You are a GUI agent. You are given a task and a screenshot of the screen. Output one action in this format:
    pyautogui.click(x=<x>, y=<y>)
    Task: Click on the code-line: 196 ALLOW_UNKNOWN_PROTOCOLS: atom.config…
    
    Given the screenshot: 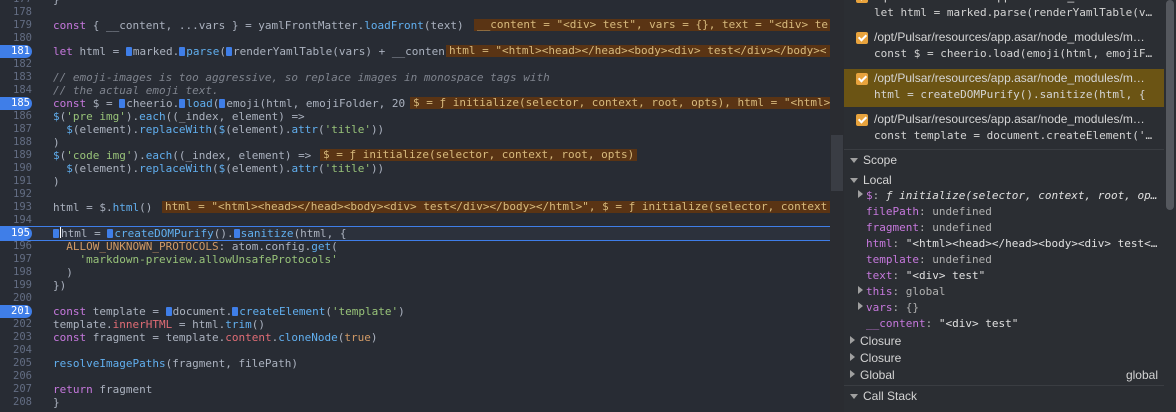 What is the action you would take?
    pyautogui.click(x=415, y=246)
    